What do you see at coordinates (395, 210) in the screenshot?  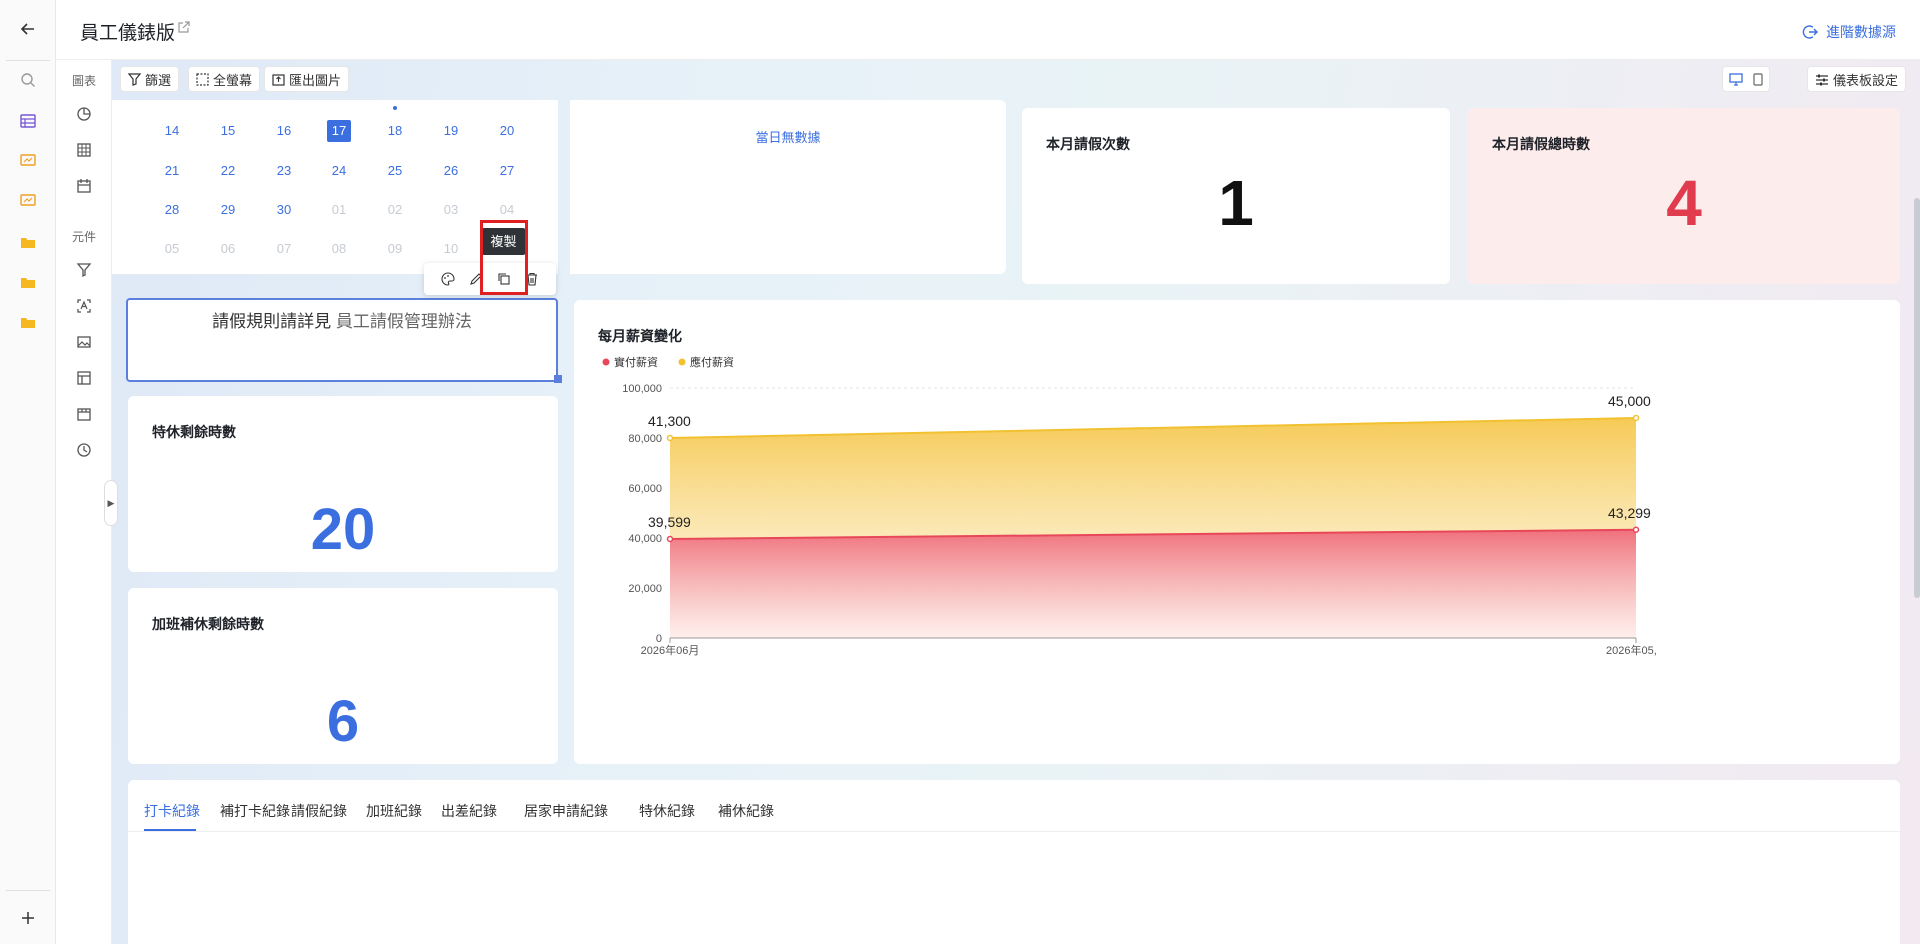 I see `calendar-day: 02` at bounding box center [395, 210].